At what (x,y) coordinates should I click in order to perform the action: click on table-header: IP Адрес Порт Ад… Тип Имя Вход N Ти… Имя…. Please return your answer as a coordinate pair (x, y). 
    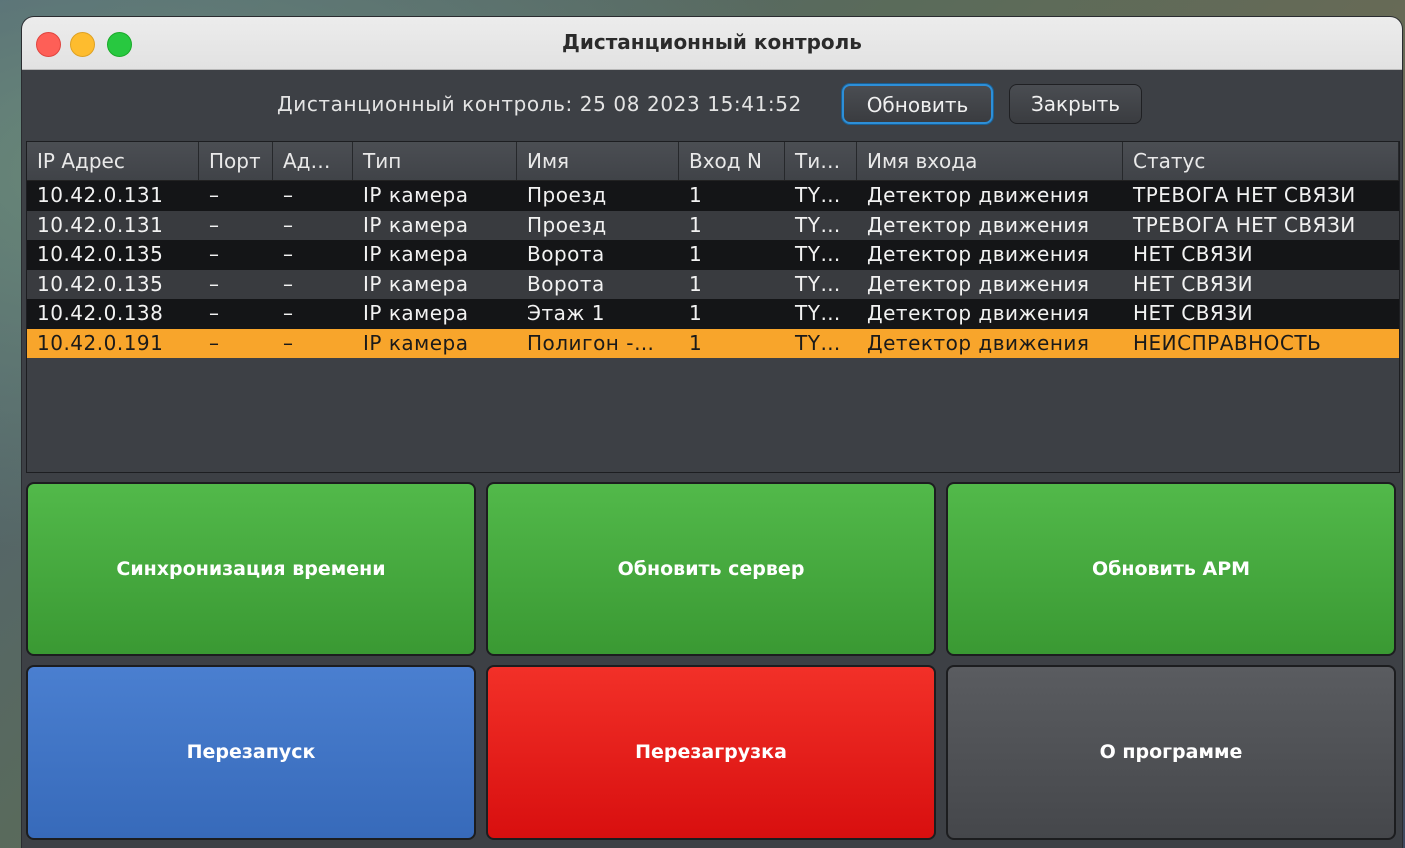
    Looking at the image, I should click on (713, 161).